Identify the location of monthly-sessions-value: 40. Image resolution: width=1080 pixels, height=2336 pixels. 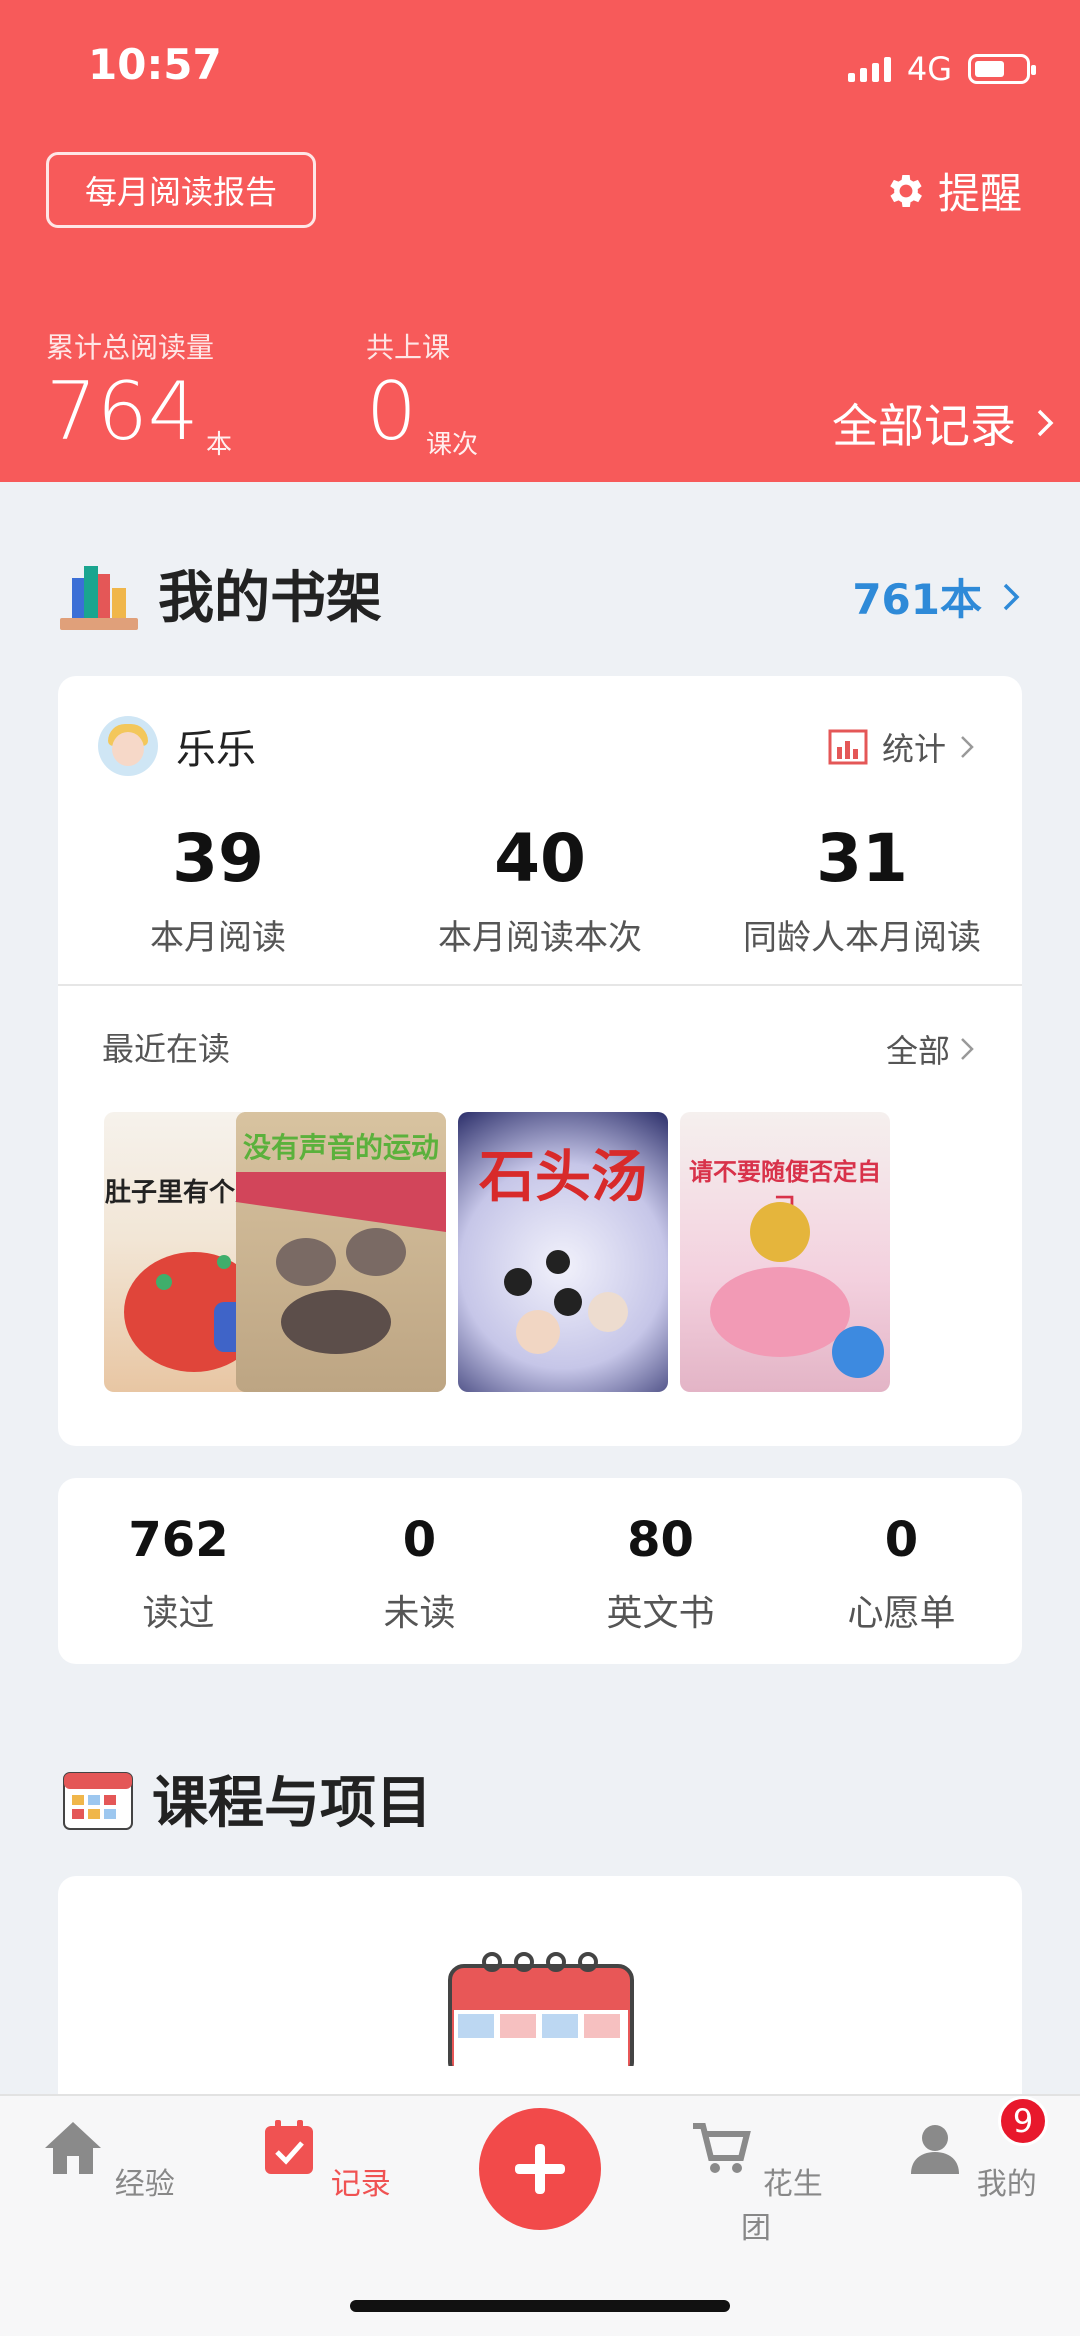
(540, 858).